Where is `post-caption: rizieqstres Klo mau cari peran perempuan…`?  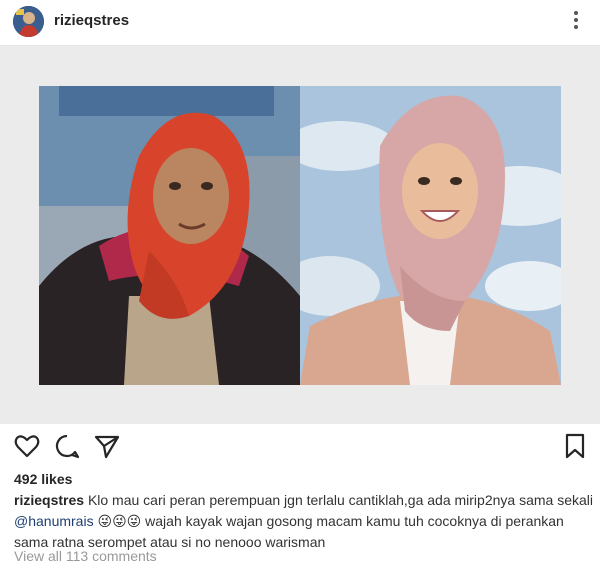
post-caption: rizieqstres Klo mau cari peran perempuan… is located at coordinates (304, 521).